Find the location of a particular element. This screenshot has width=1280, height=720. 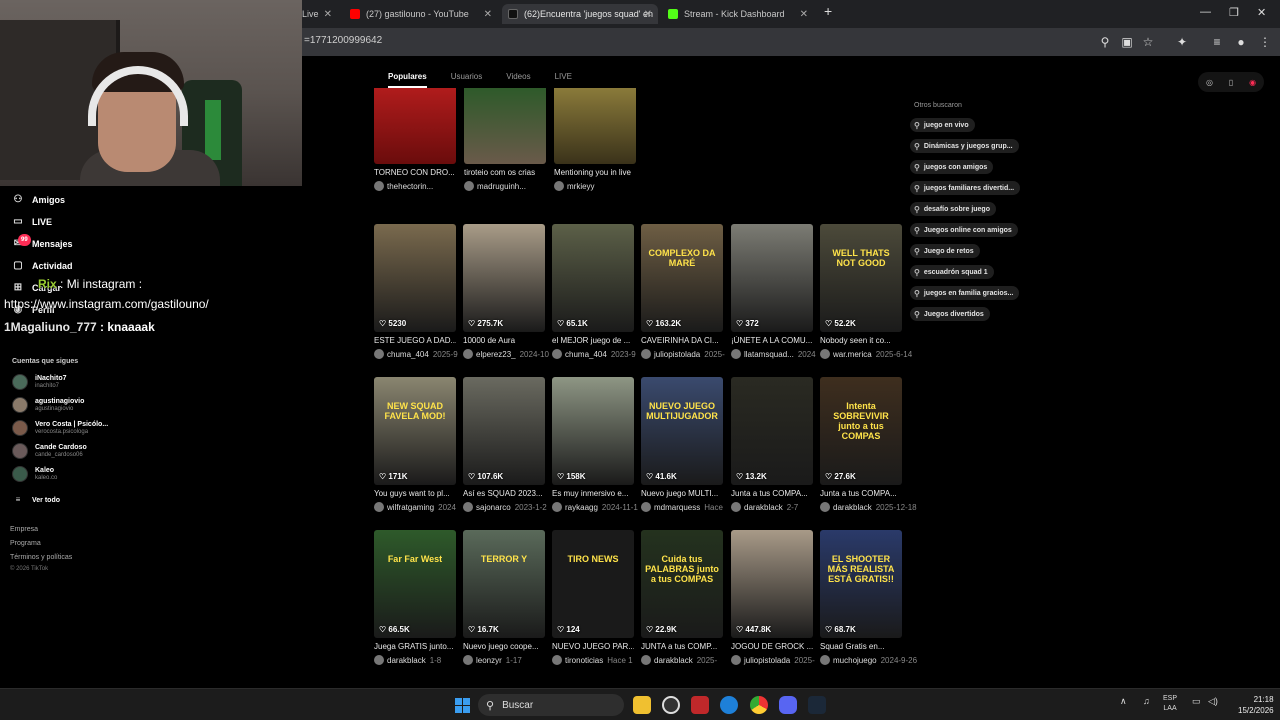

video-author: raykaagg 2024-11-1 is located at coordinates (595, 507).